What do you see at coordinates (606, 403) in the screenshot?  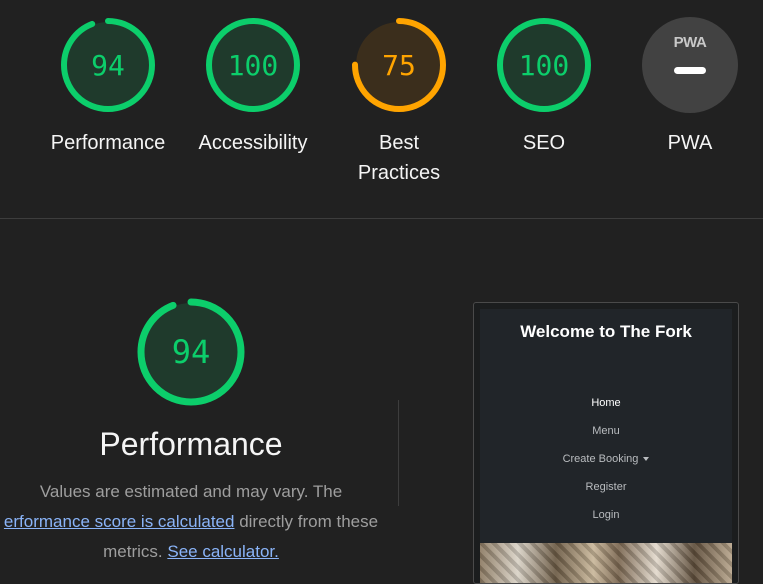 I see `screenshot-nav-home: Home` at bounding box center [606, 403].